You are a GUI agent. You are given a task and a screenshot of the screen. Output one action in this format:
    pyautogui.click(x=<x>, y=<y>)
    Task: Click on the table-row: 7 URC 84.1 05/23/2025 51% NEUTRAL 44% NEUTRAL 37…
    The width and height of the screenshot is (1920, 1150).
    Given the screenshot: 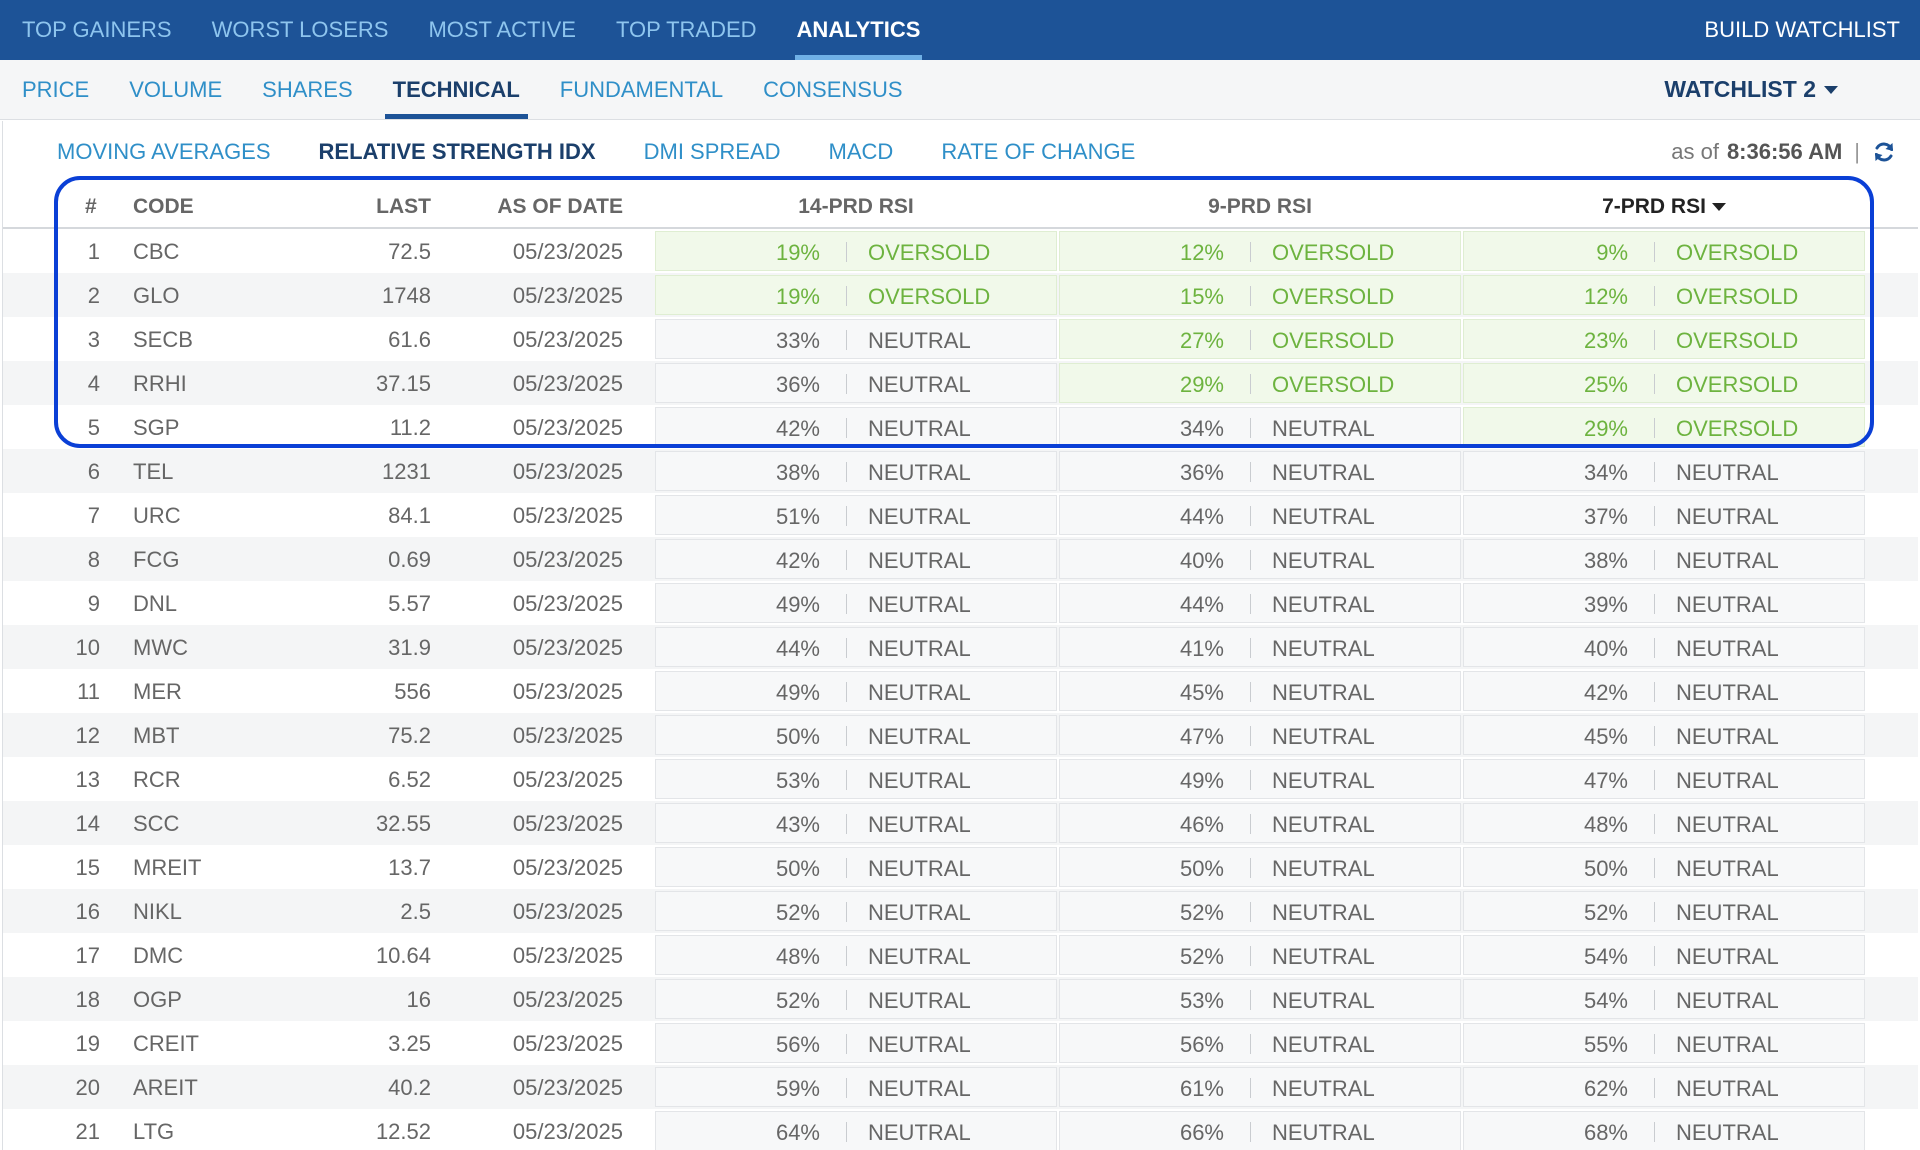 What is the action you would take?
    pyautogui.click(x=960, y=515)
    